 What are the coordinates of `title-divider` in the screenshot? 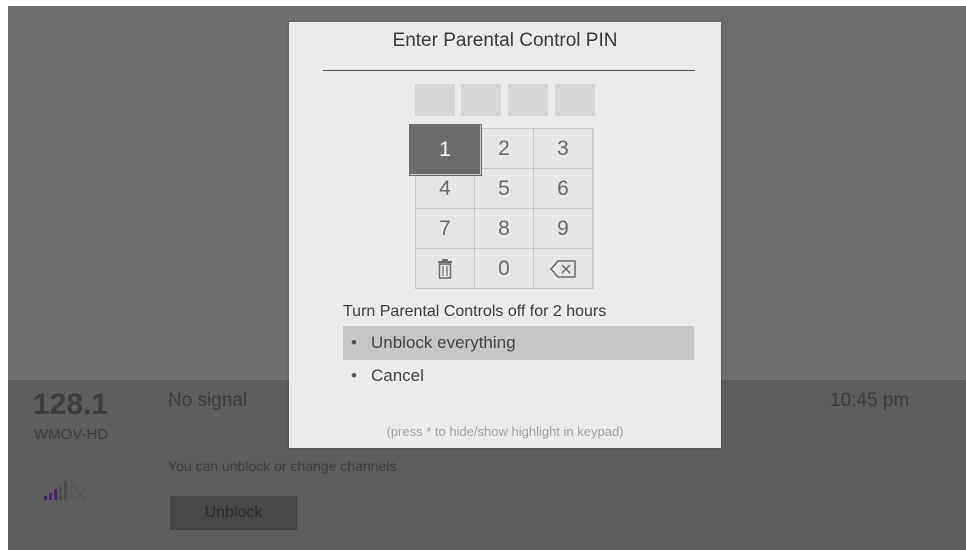 It's located at (509, 70).